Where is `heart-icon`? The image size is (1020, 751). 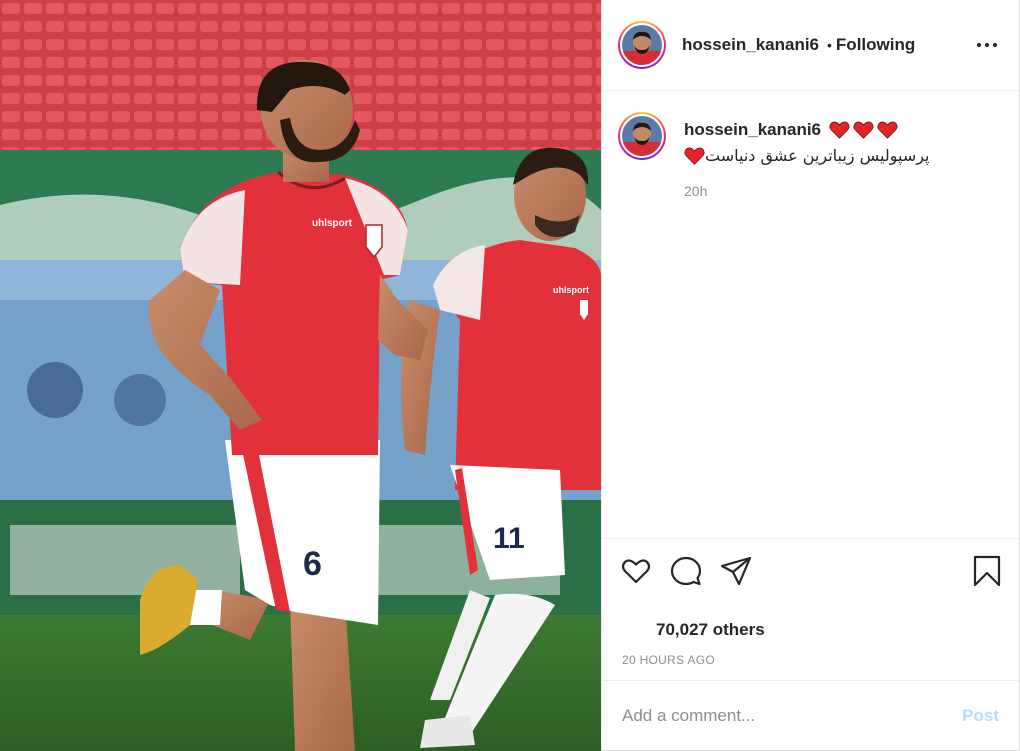 heart-icon is located at coordinates (636, 571).